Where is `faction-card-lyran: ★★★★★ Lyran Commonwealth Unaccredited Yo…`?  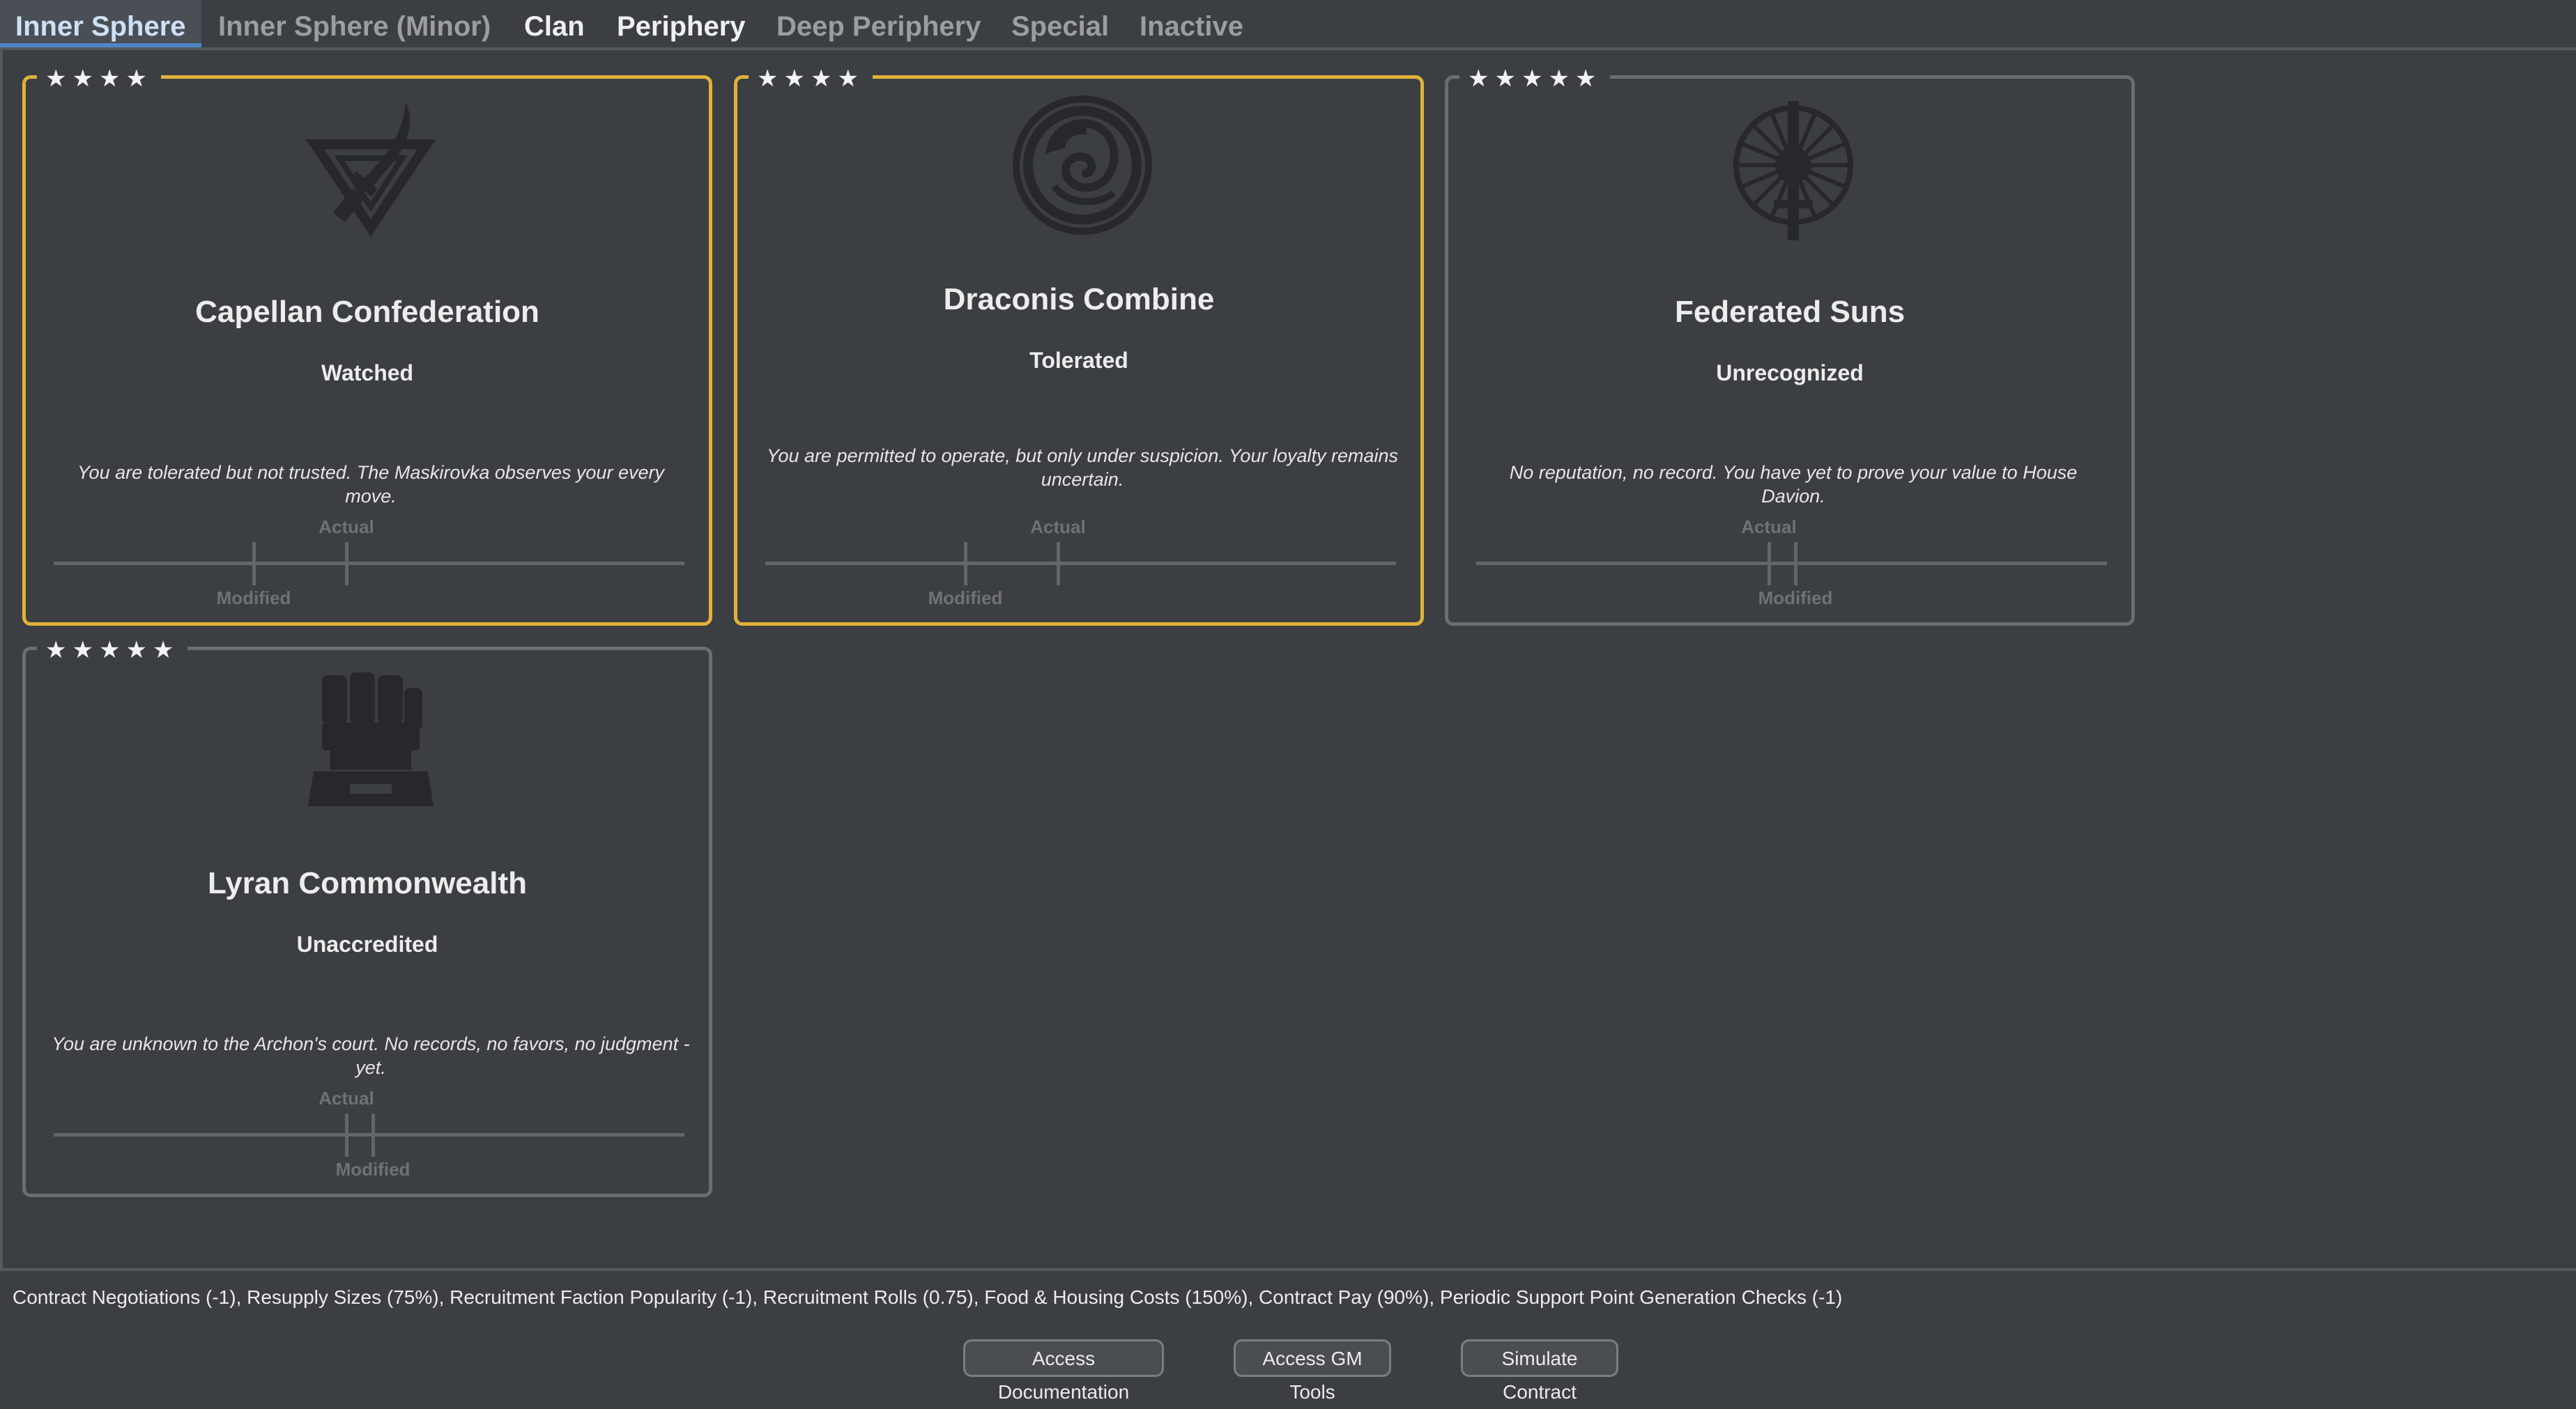 faction-card-lyran: ★★★★★ Lyran Commonwealth Unaccredited Yo… is located at coordinates (367, 916).